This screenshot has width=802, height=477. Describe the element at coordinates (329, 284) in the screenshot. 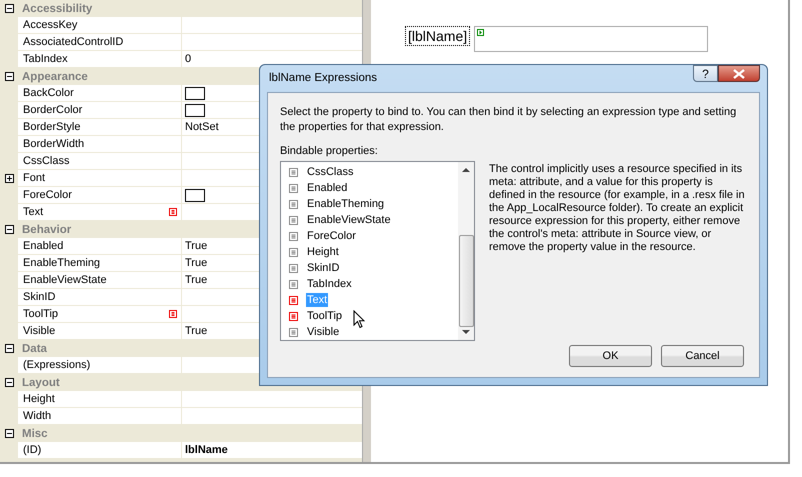

I see `list-item: TabIndex` at that location.